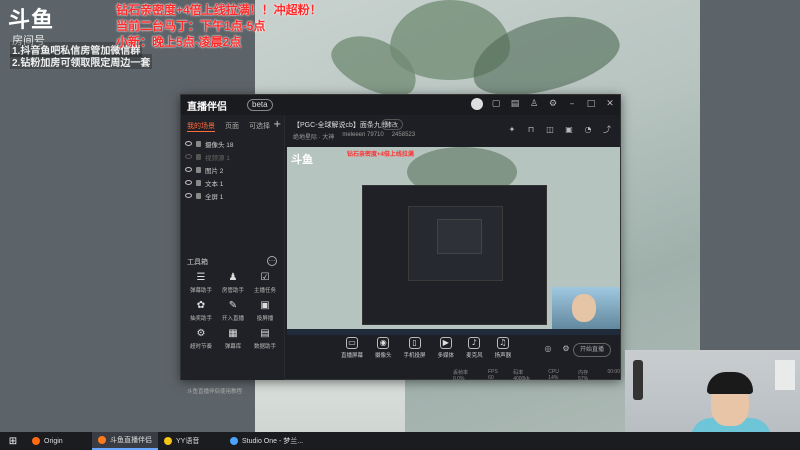 This screenshot has width=800, height=450. What do you see at coordinates (548, 349) in the screenshot?
I see `record-icon: ◎` at bounding box center [548, 349].